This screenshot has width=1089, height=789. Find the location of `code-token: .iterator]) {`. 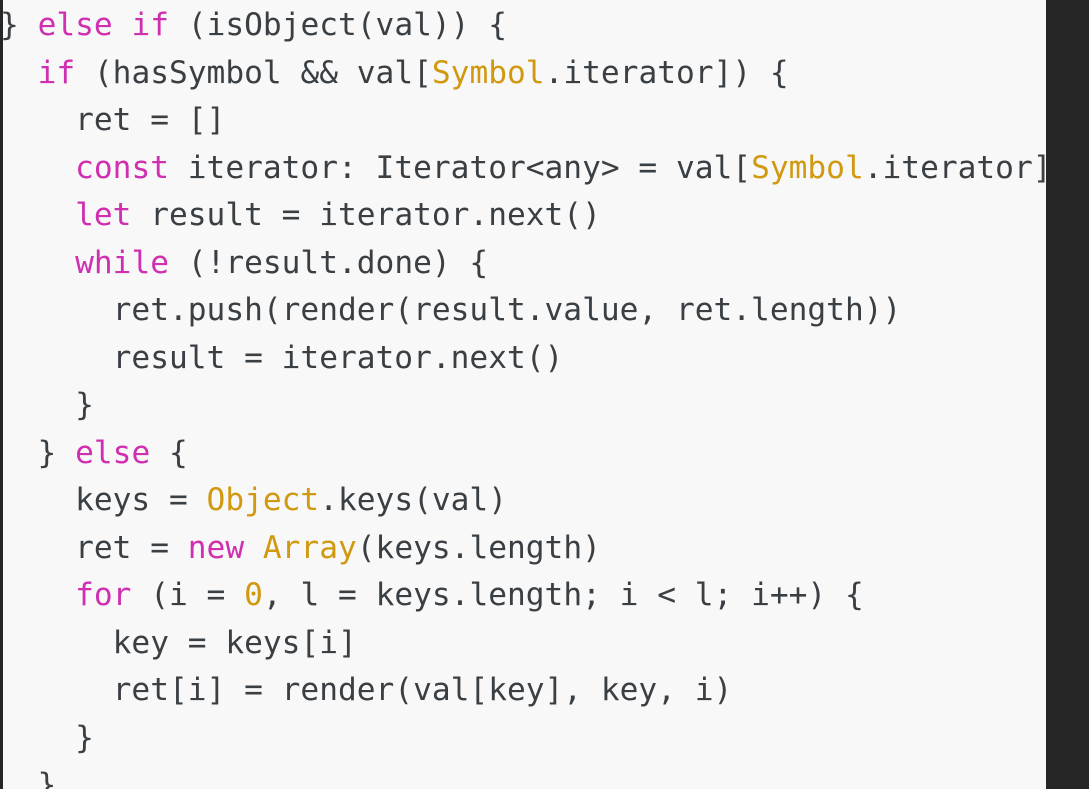

code-token: .iterator]) { is located at coordinates (666, 72).